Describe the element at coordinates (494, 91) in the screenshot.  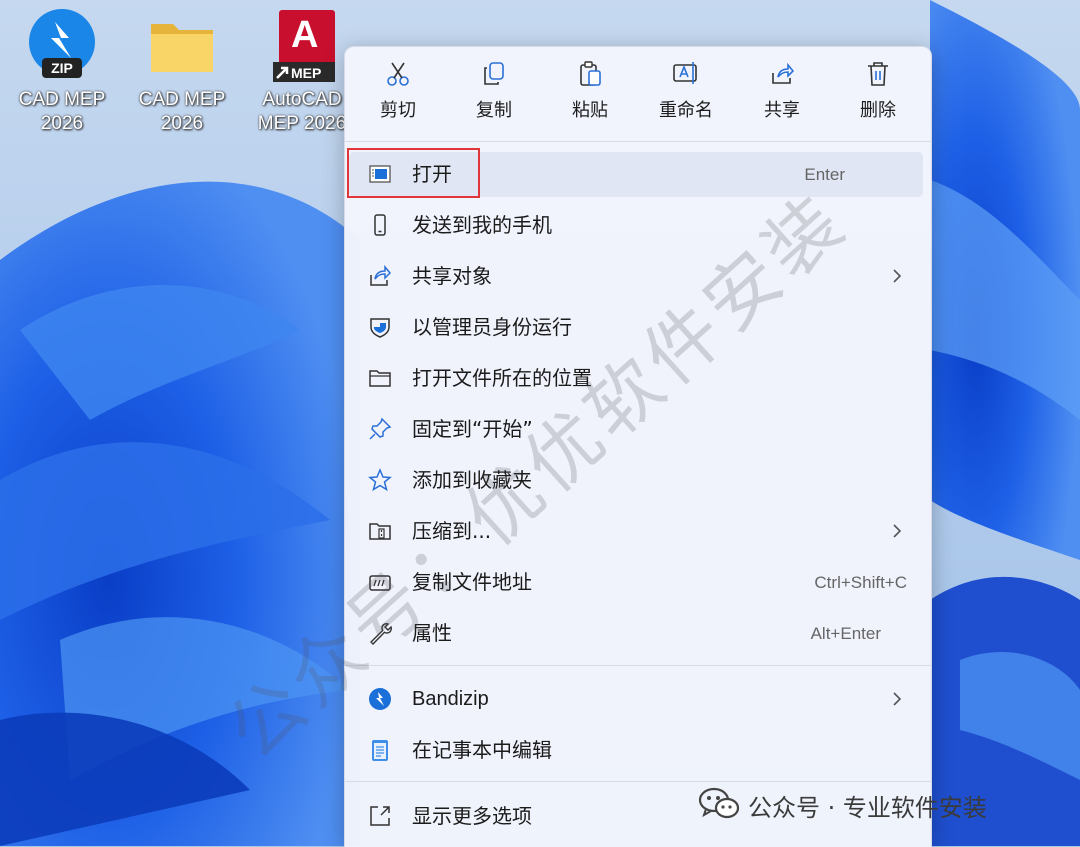
I see `copy-button: 复制` at that location.